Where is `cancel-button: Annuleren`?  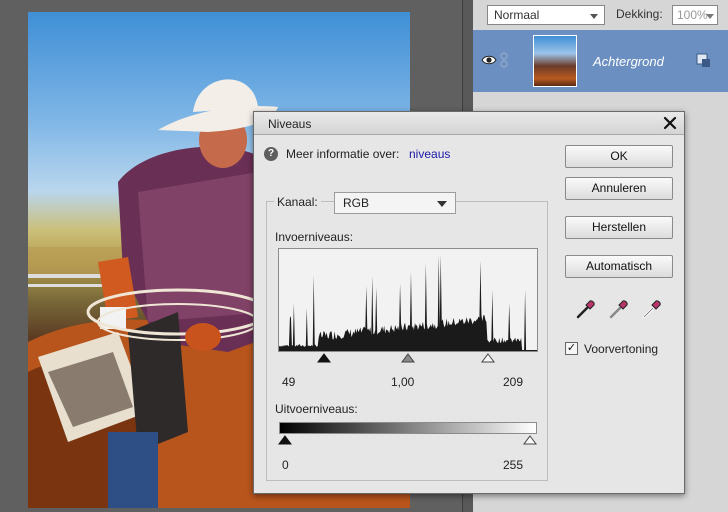 cancel-button: Annuleren is located at coordinates (619, 188).